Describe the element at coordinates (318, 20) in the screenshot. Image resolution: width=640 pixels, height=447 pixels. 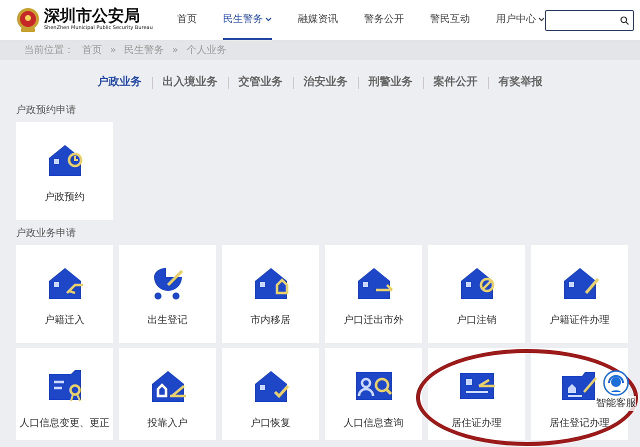
I see `nav-link: 融媒资讯` at that location.